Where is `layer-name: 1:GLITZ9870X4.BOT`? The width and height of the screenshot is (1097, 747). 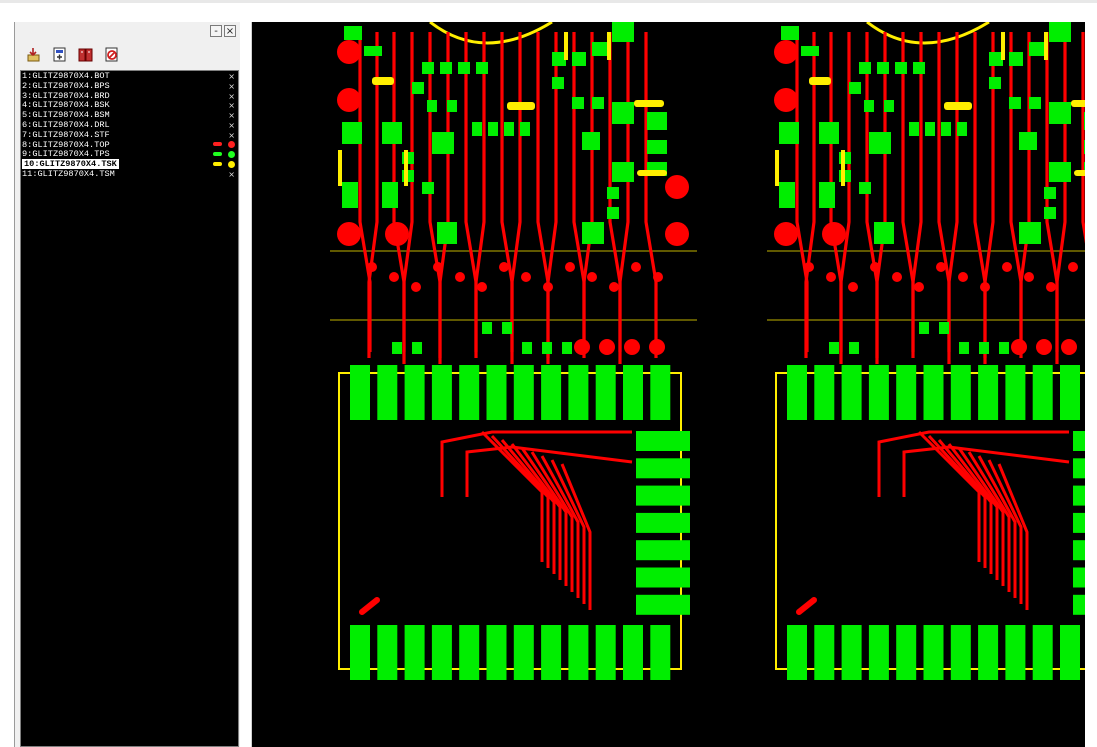
layer-name: 1:GLITZ9870X4.BOT is located at coordinates (66, 76).